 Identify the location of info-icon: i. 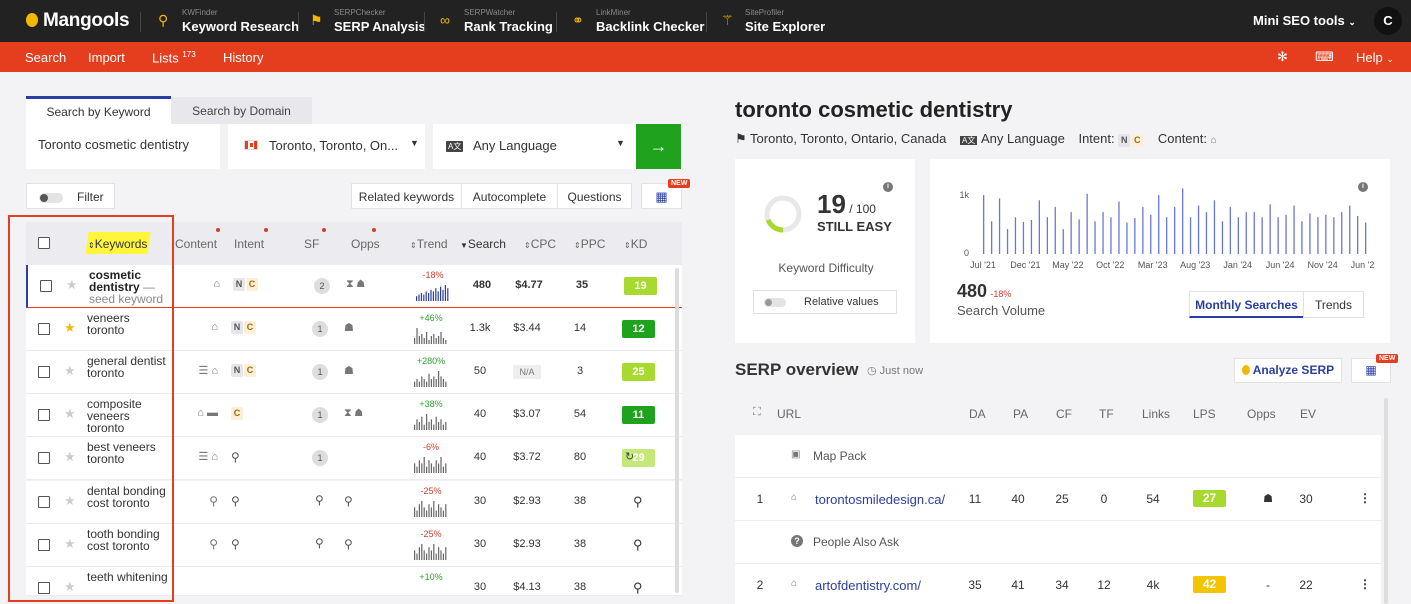
(888, 184).